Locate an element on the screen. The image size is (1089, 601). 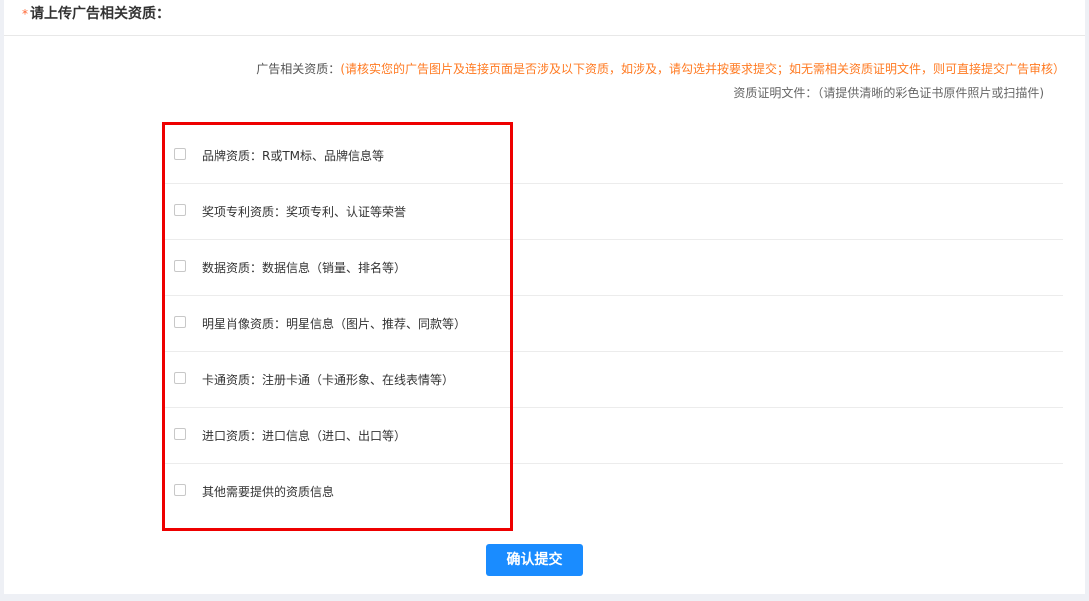
checkbox-cartoon is located at coordinates (180, 378).